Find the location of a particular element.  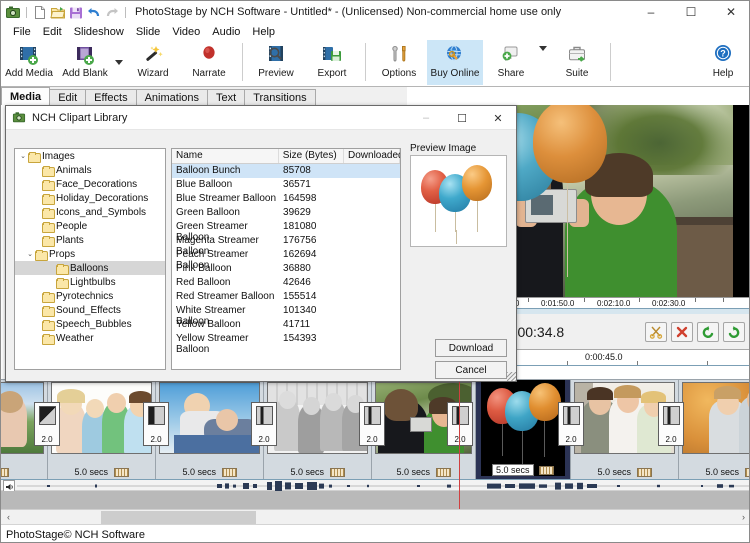

dialog-close-button: ✕ is located at coordinates (498, 118).